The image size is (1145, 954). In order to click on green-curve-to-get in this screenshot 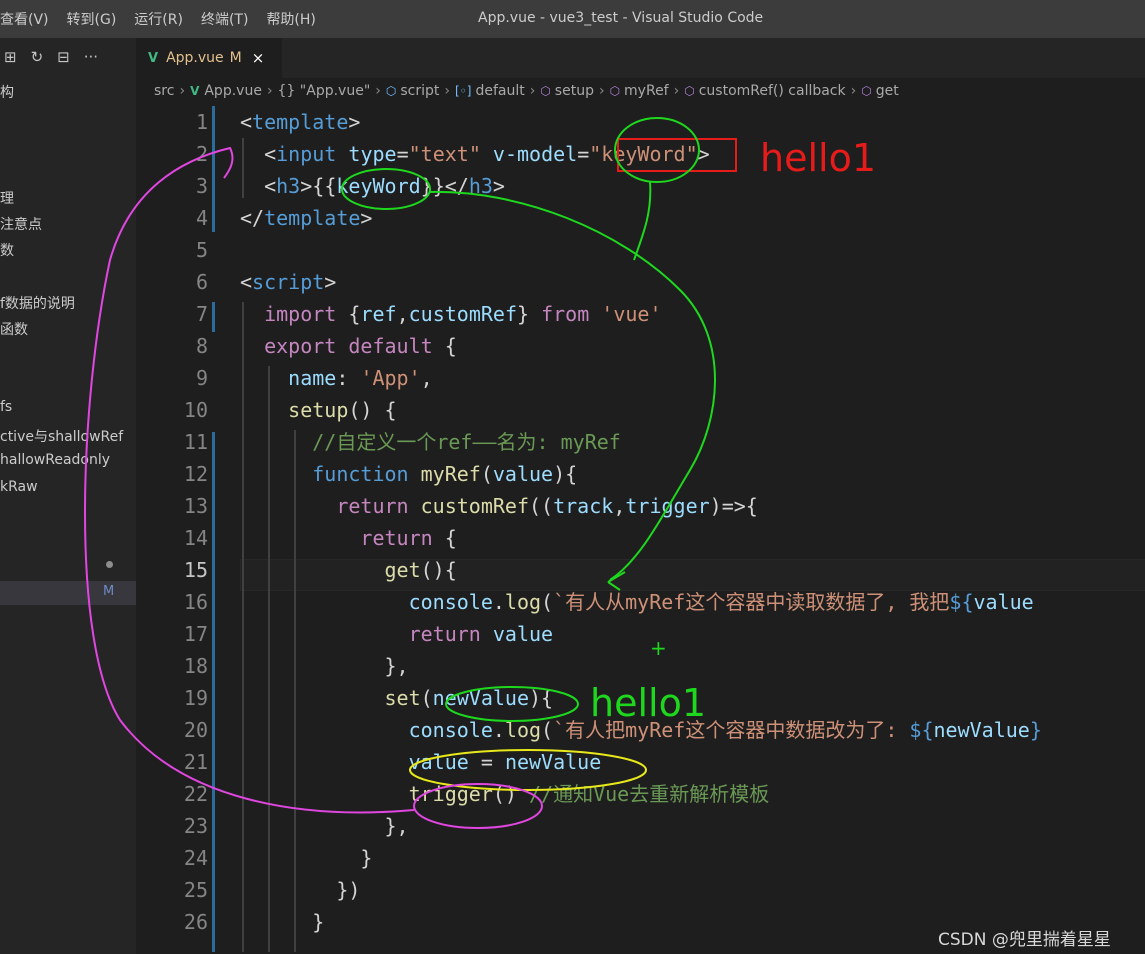, I will do `click(572, 385)`.